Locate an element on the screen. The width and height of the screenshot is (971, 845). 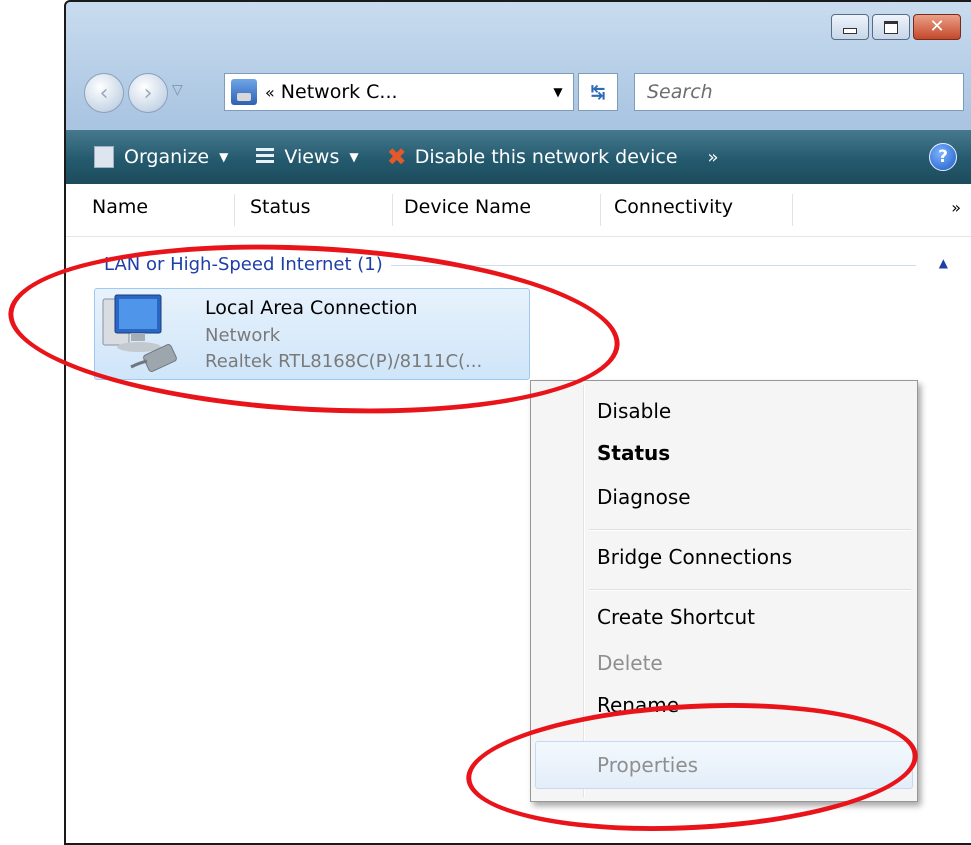
address-dropdown-button: ▼ is located at coordinates (558, 92).